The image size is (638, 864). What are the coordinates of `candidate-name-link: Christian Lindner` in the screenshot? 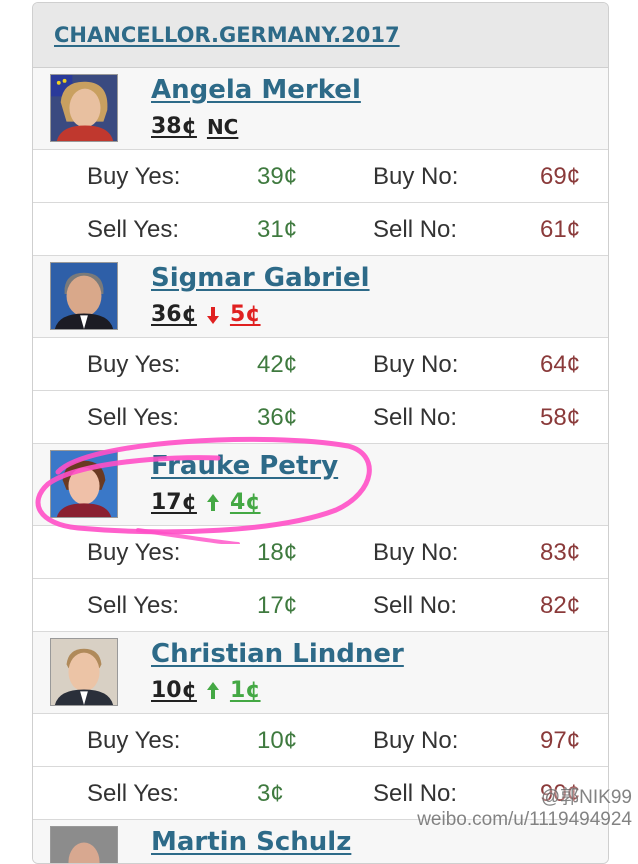 It's located at (277, 654).